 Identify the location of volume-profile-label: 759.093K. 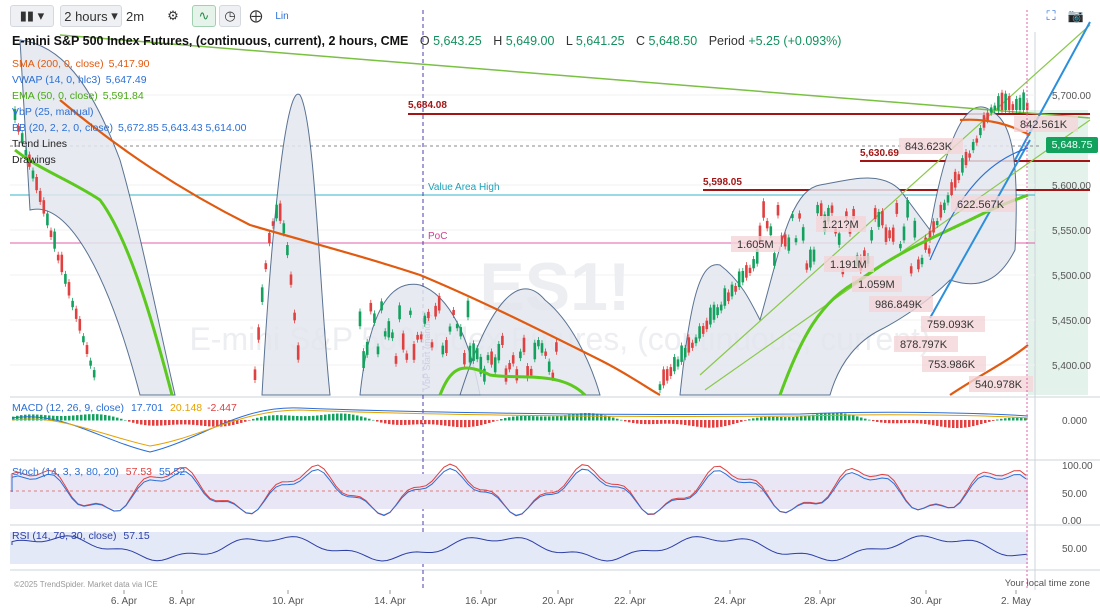
(951, 325).